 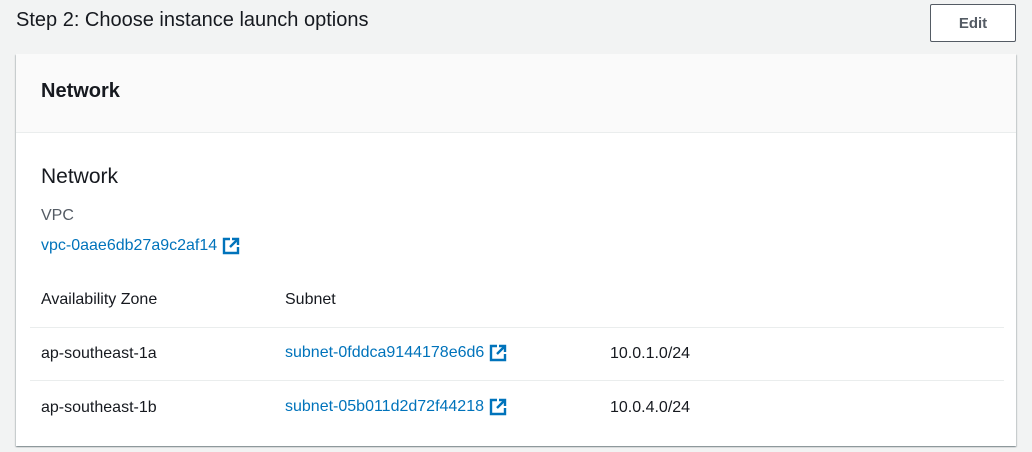 What do you see at coordinates (650, 407) in the screenshot?
I see `row-cidr: 10.0.4.0/24` at bounding box center [650, 407].